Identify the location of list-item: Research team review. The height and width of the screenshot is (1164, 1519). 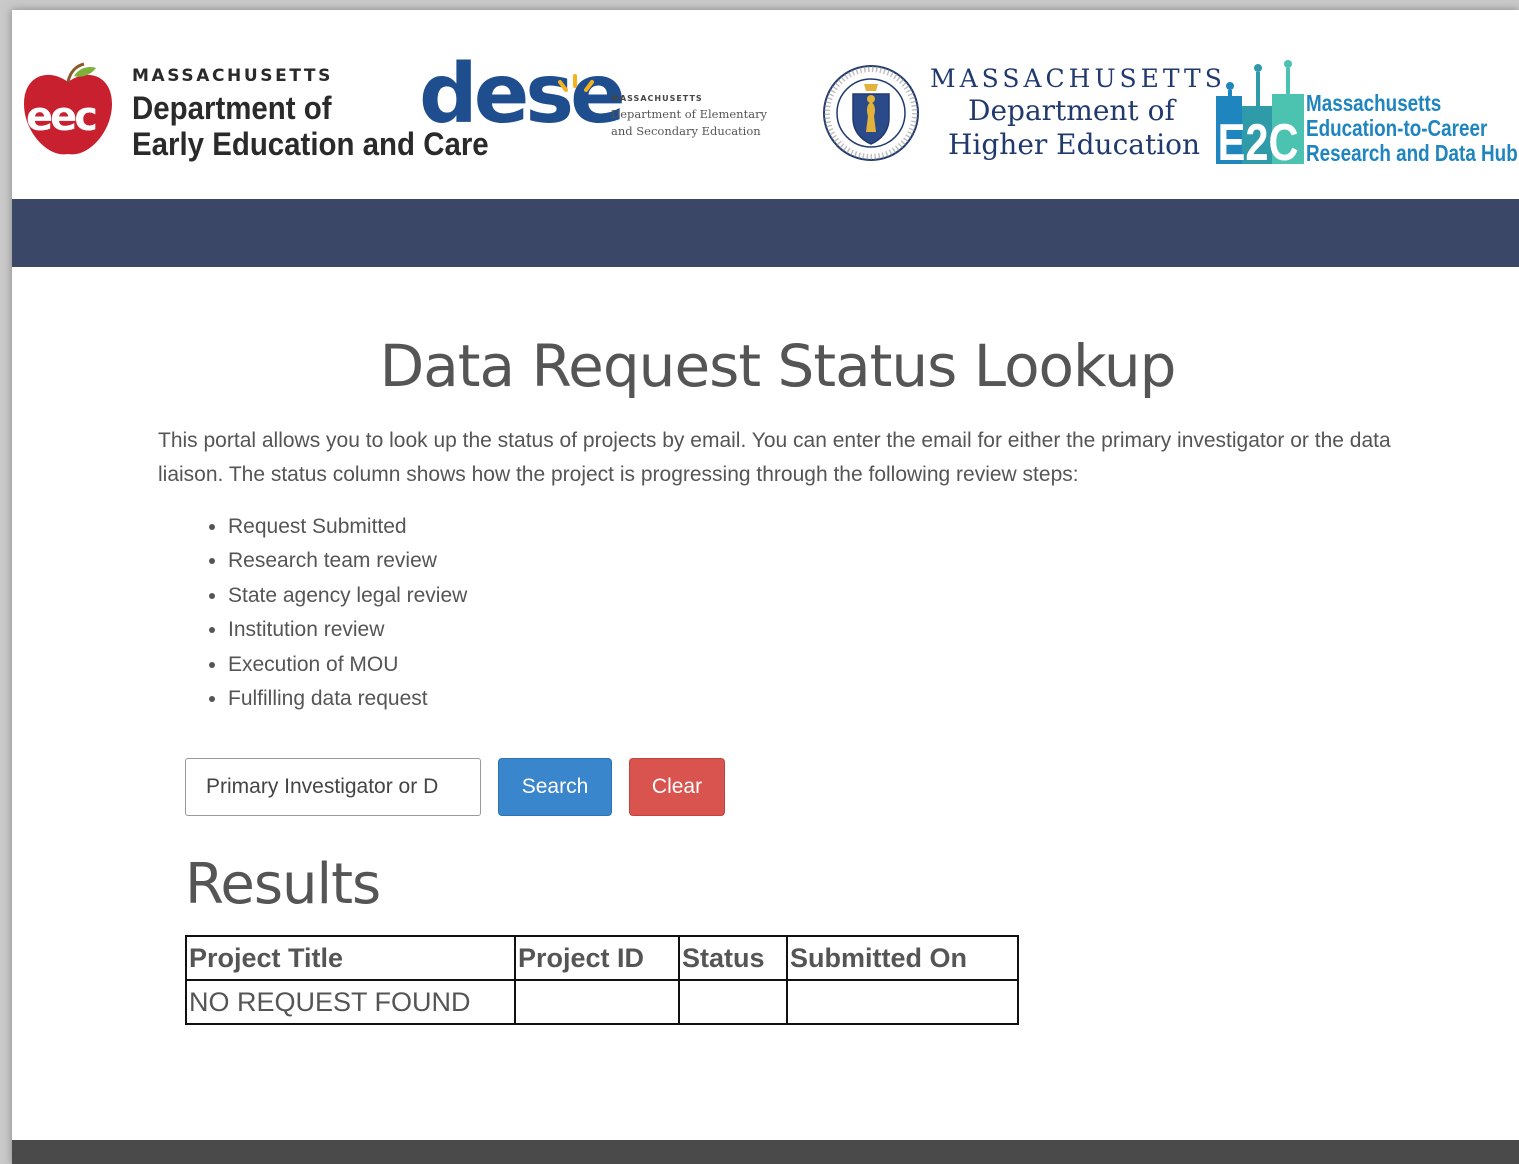
(347, 561).